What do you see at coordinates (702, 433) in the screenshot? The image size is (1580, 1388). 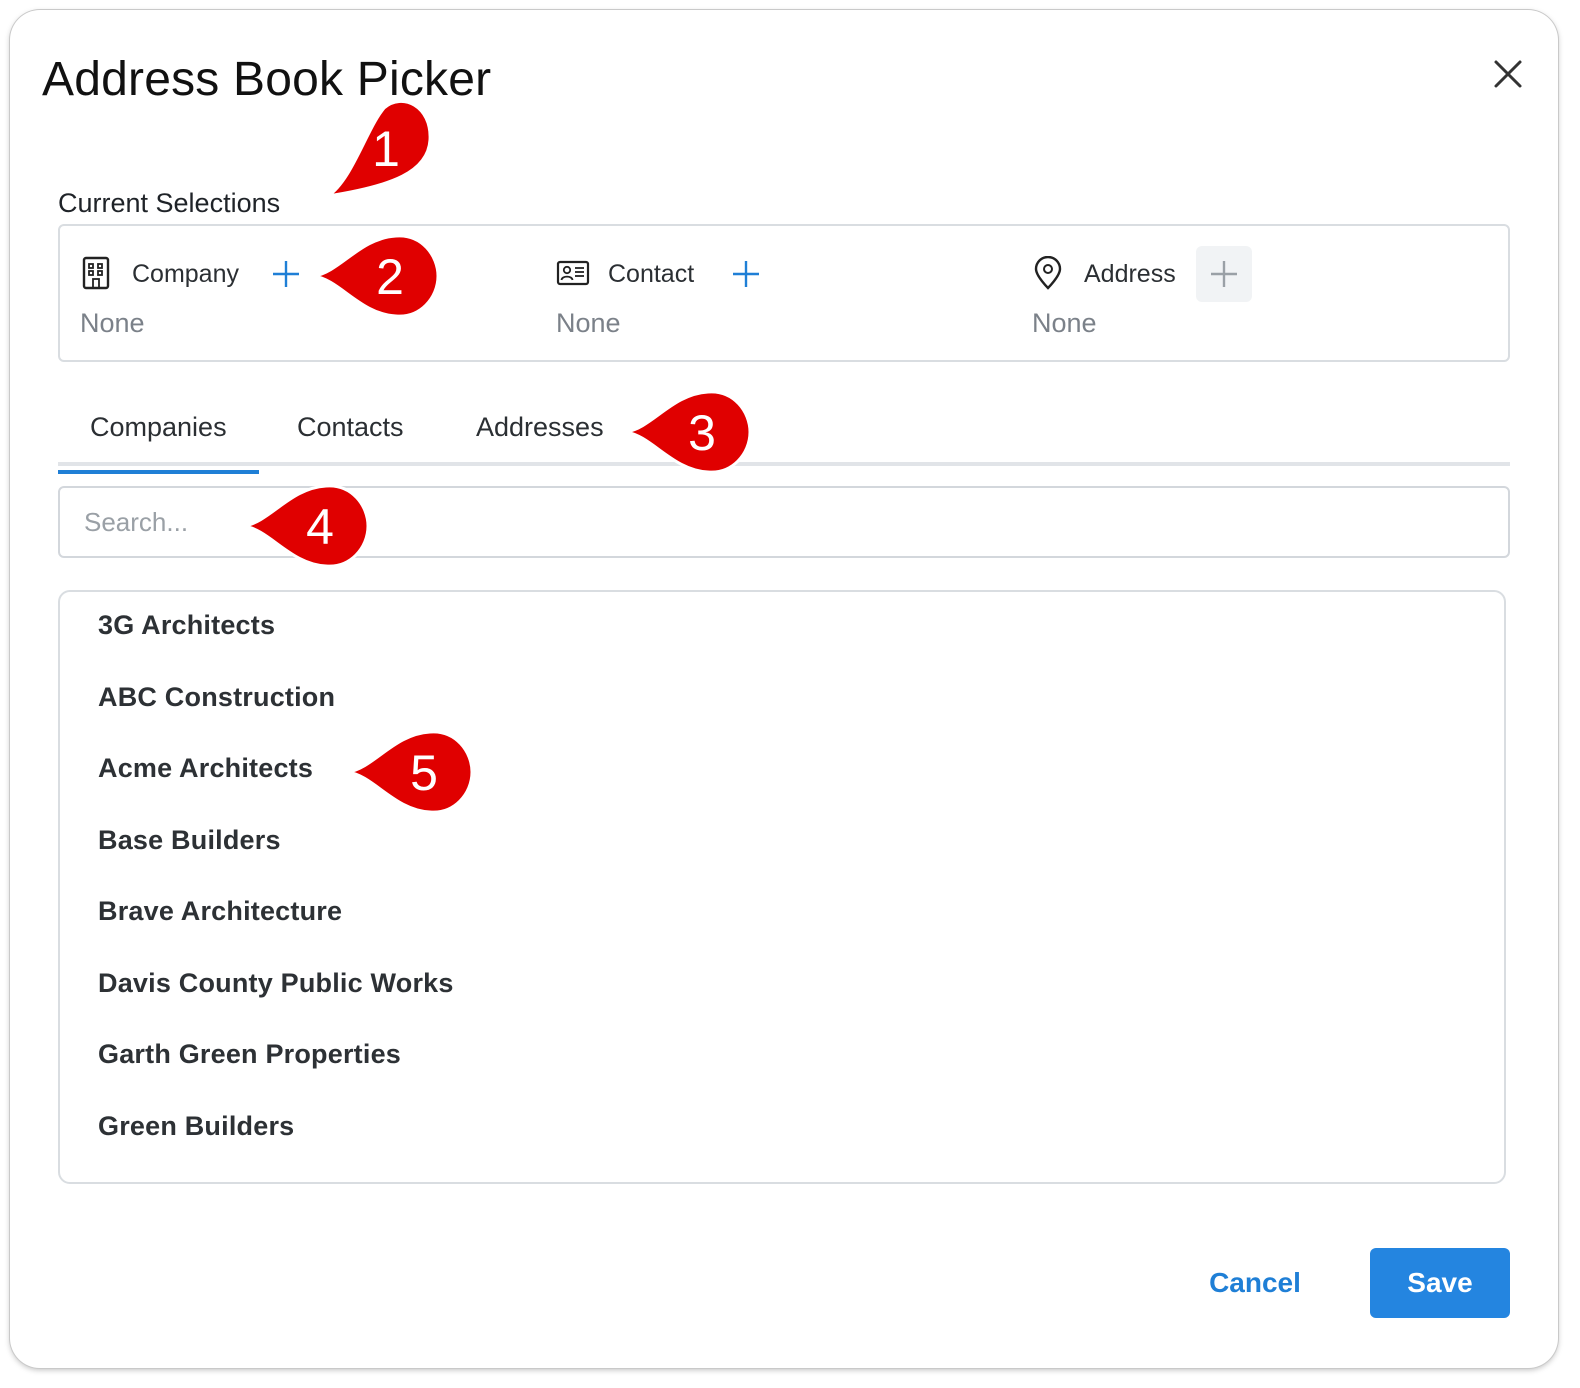 I see `svg-text: 3` at bounding box center [702, 433].